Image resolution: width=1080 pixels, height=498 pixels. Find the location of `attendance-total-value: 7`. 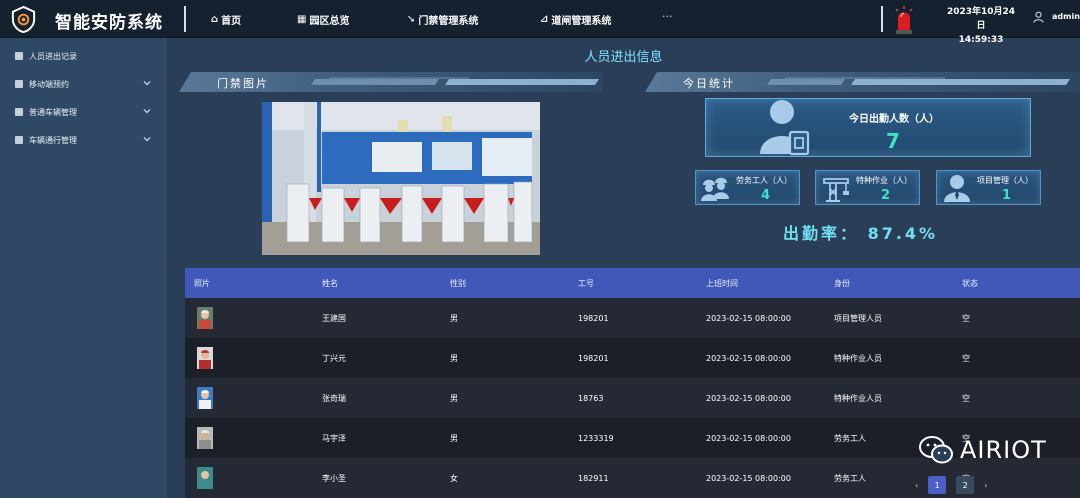

attendance-total-value: 7 is located at coordinates (893, 141).